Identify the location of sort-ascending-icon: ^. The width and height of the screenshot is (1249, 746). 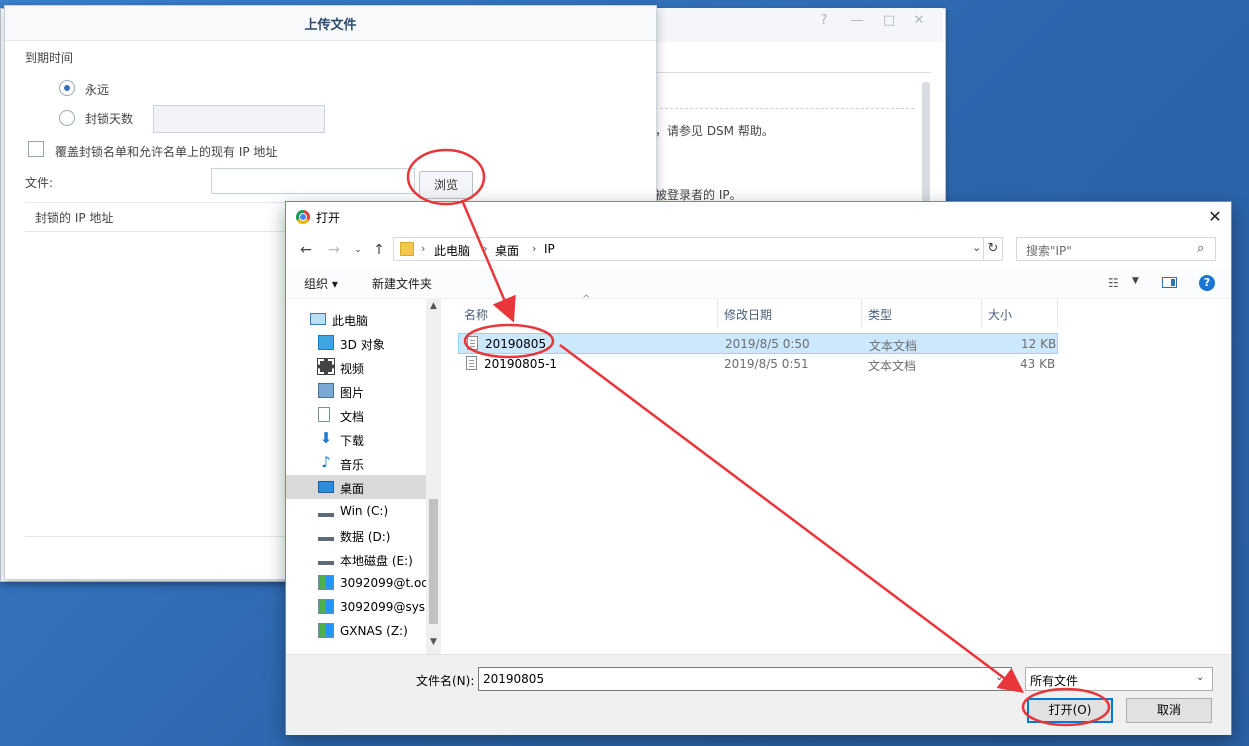
(586, 299).